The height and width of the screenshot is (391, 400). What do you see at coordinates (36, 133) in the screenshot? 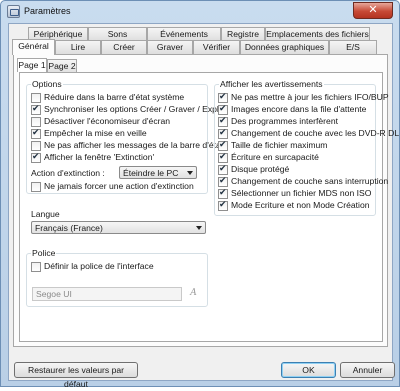
I see `option-checkbox-prevent-sleep` at bounding box center [36, 133].